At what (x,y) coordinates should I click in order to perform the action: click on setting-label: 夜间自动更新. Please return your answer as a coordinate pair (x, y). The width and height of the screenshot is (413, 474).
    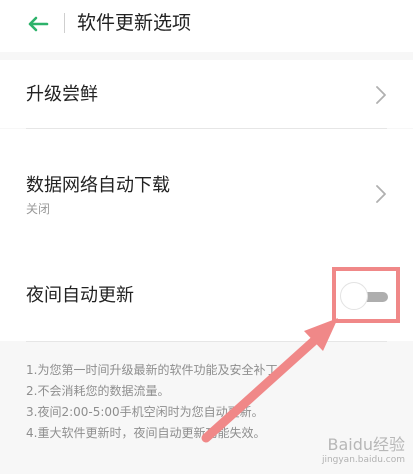
    Looking at the image, I should click on (80, 295).